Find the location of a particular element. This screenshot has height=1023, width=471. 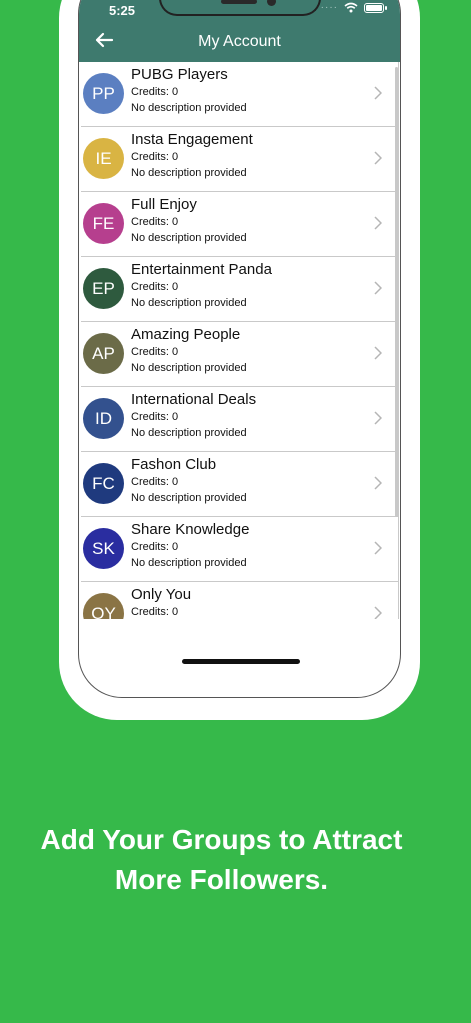

home-indicator is located at coordinates (241, 661).